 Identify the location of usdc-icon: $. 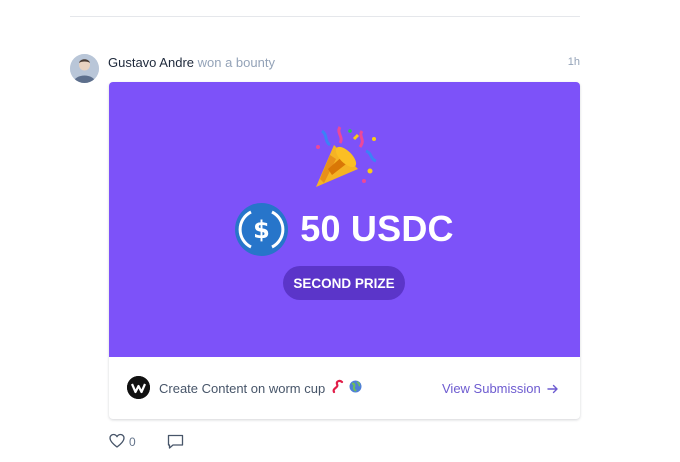
(262, 229).